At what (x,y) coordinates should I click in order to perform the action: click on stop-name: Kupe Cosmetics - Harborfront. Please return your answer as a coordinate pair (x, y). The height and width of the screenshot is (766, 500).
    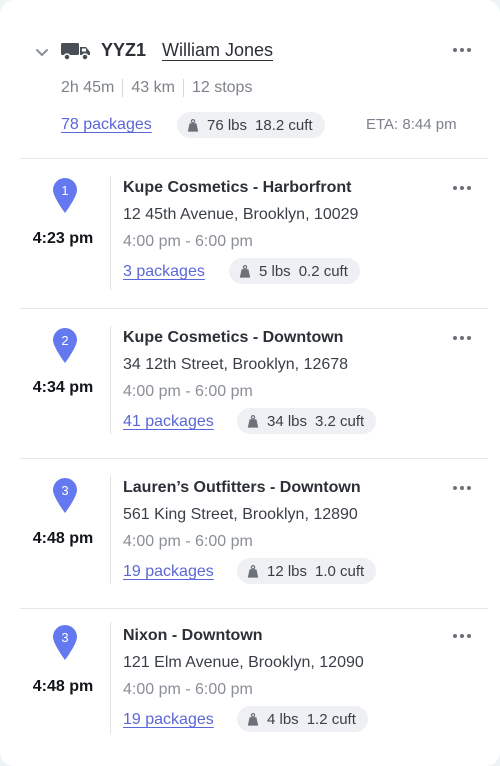
    Looking at the image, I should click on (237, 187).